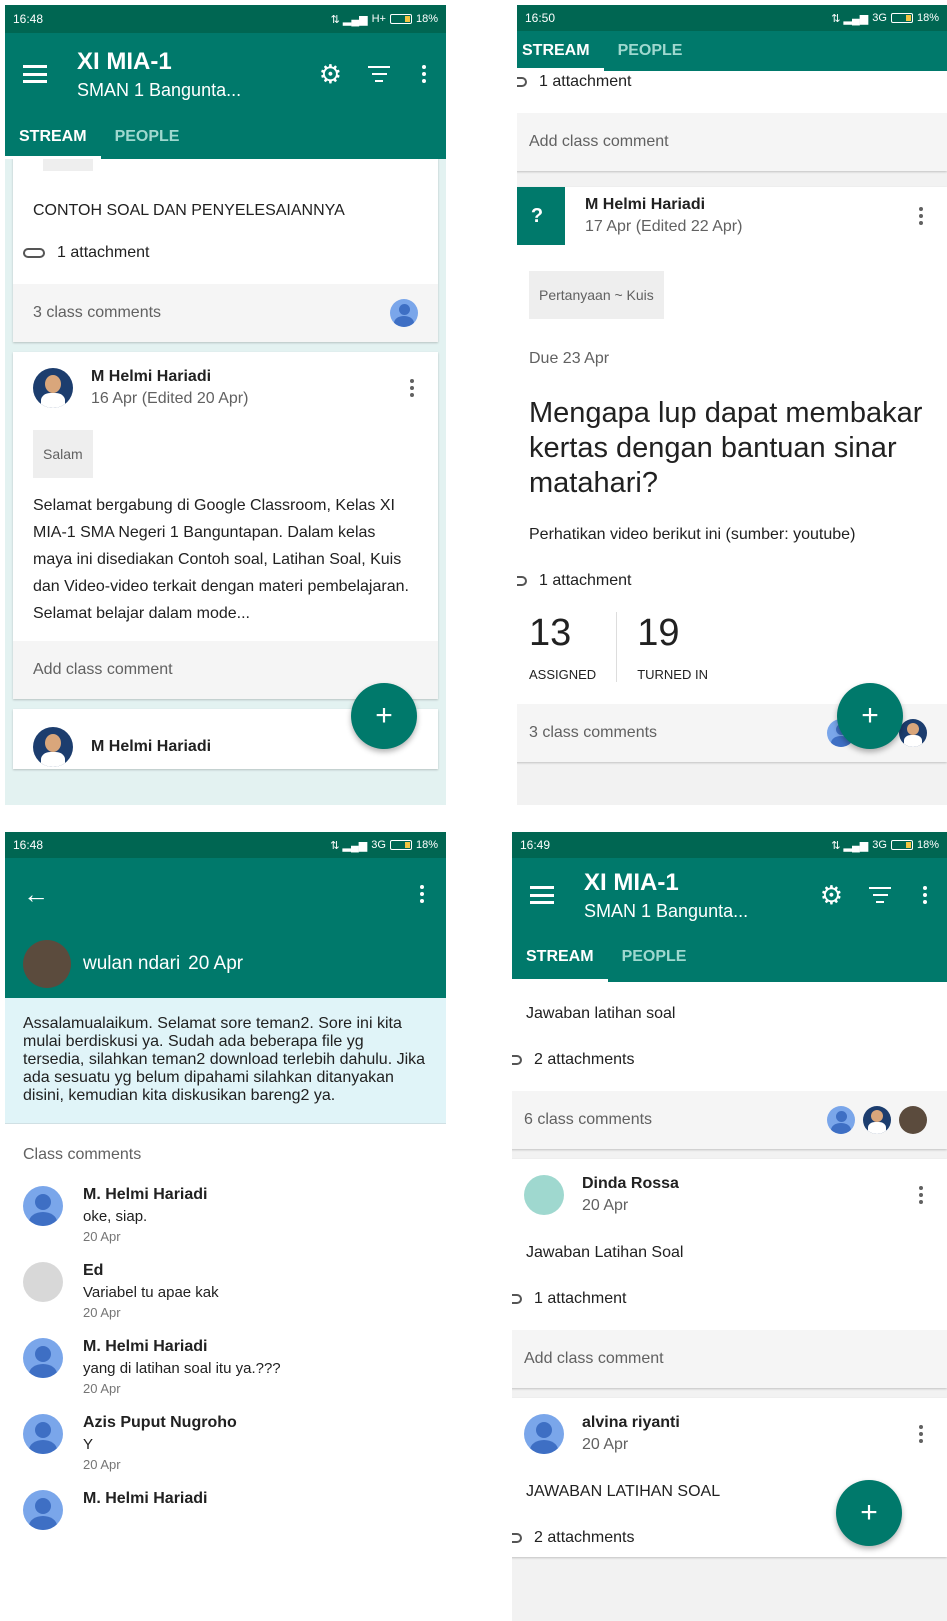 The height and width of the screenshot is (1621, 947). I want to click on turned-in-stat: 19 TURNED IN, so click(672, 647).